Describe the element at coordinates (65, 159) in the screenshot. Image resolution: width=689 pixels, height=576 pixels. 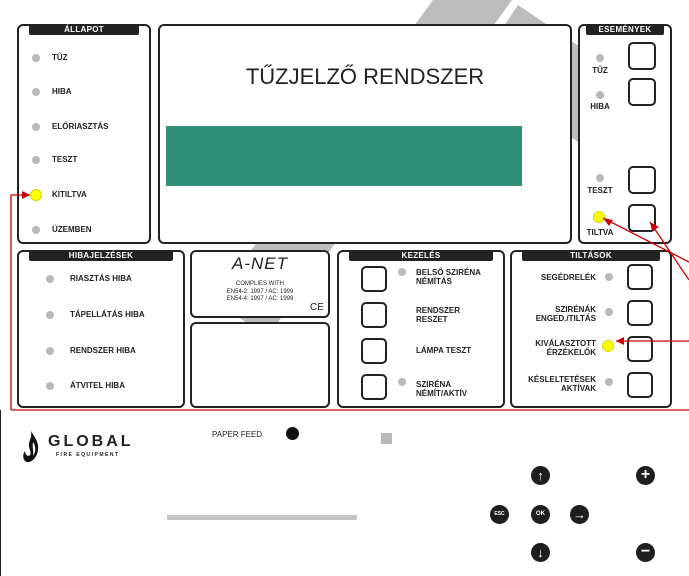
I see `allapot-label-teszt: TESZT` at that location.